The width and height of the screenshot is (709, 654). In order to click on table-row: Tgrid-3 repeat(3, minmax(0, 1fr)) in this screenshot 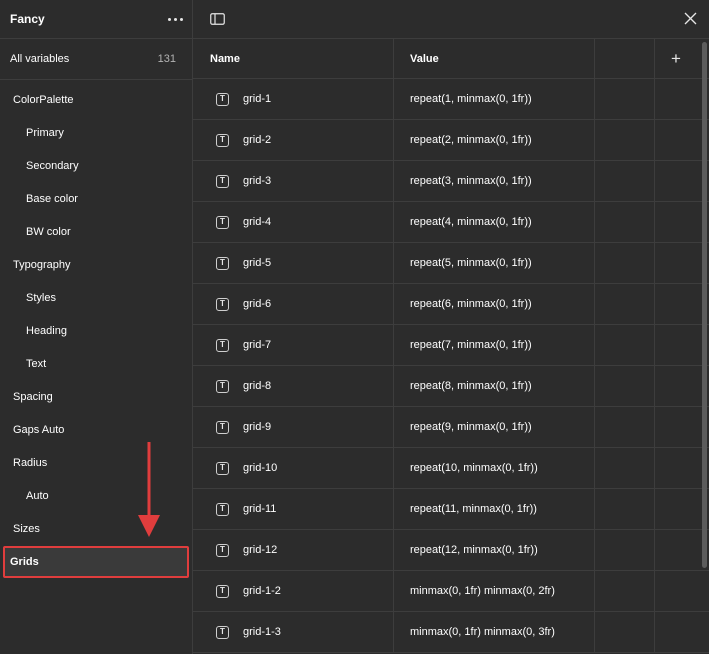, I will do `click(451, 181)`.